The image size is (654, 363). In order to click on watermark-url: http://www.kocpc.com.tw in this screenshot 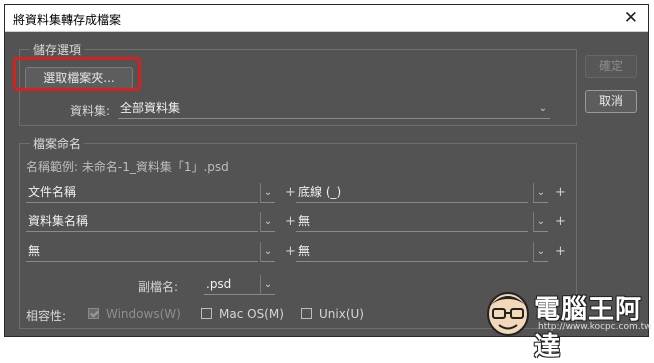, I will do `click(595, 327)`.